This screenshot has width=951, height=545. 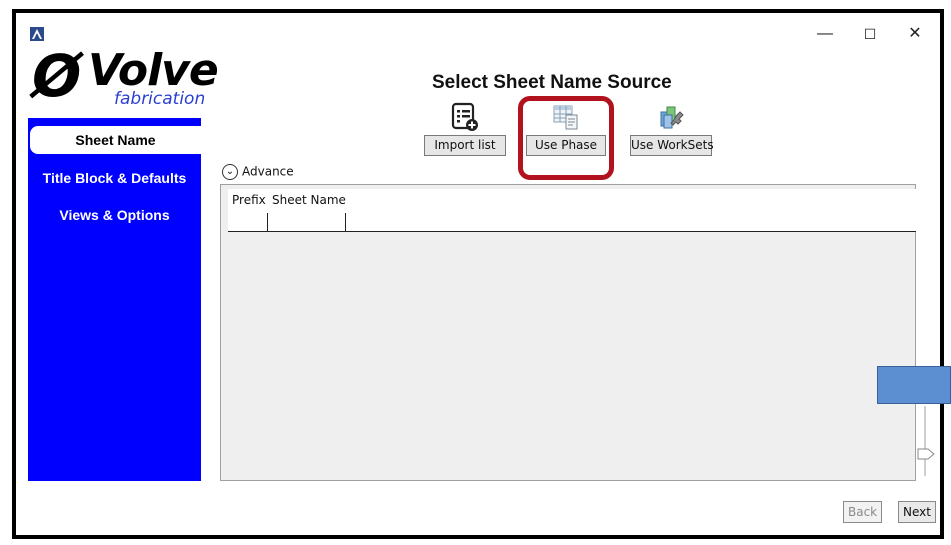 What do you see at coordinates (123, 78) in the screenshot?
I see `app-logo: Ø Volve fabrication` at bounding box center [123, 78].